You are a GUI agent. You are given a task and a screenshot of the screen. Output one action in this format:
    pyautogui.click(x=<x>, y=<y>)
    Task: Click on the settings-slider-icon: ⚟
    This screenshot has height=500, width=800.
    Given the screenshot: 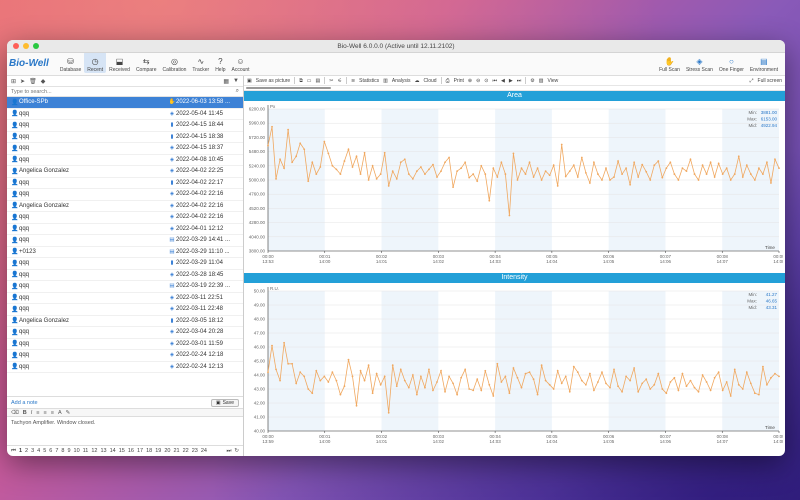 What is the action you would take?
    pyautogui.click(x=339, y=81)
    